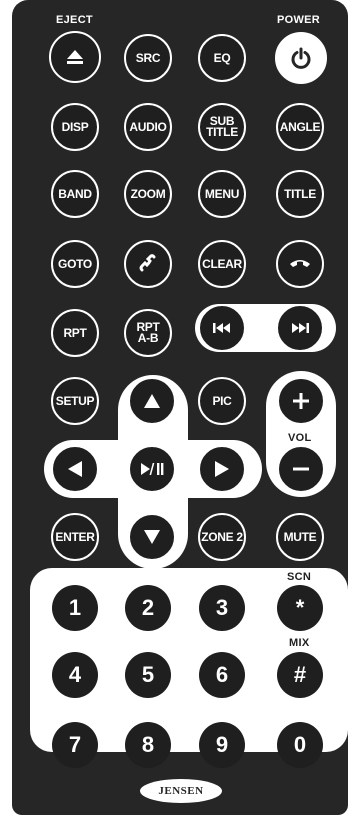  I want to click on vol-label: VOL, so click(300, 438).